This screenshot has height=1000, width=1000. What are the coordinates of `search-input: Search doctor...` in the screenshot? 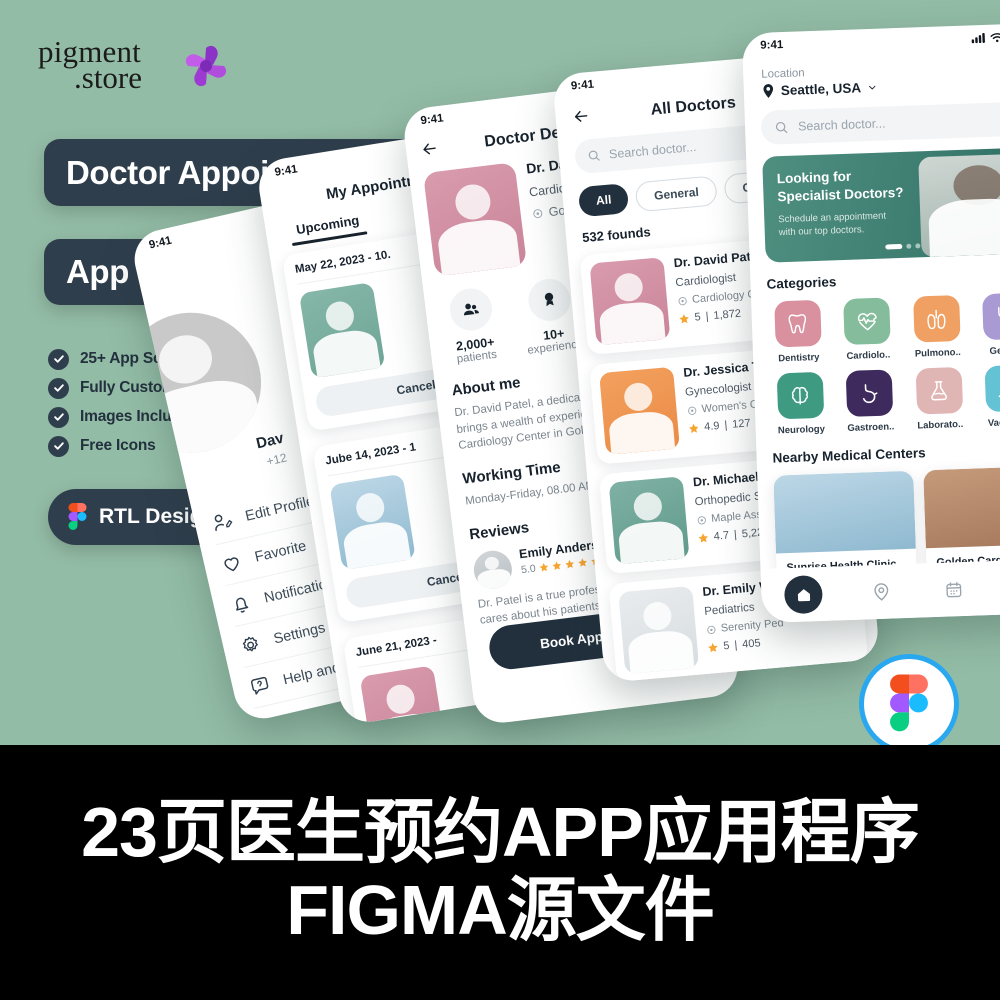 It's located at (880, 123).